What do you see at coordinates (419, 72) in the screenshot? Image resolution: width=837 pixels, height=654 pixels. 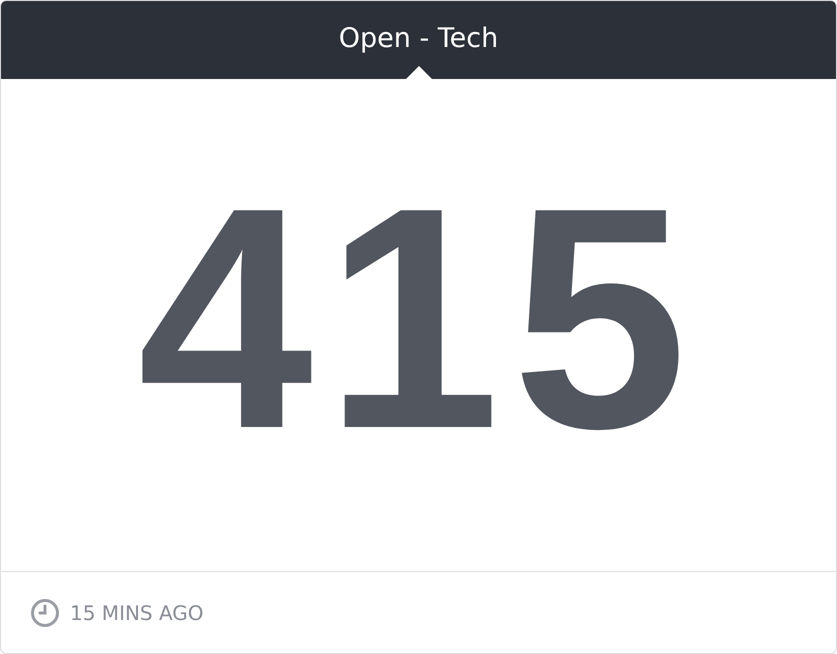 I see `pointer-notch-icon` at bounding box center [419, 72].